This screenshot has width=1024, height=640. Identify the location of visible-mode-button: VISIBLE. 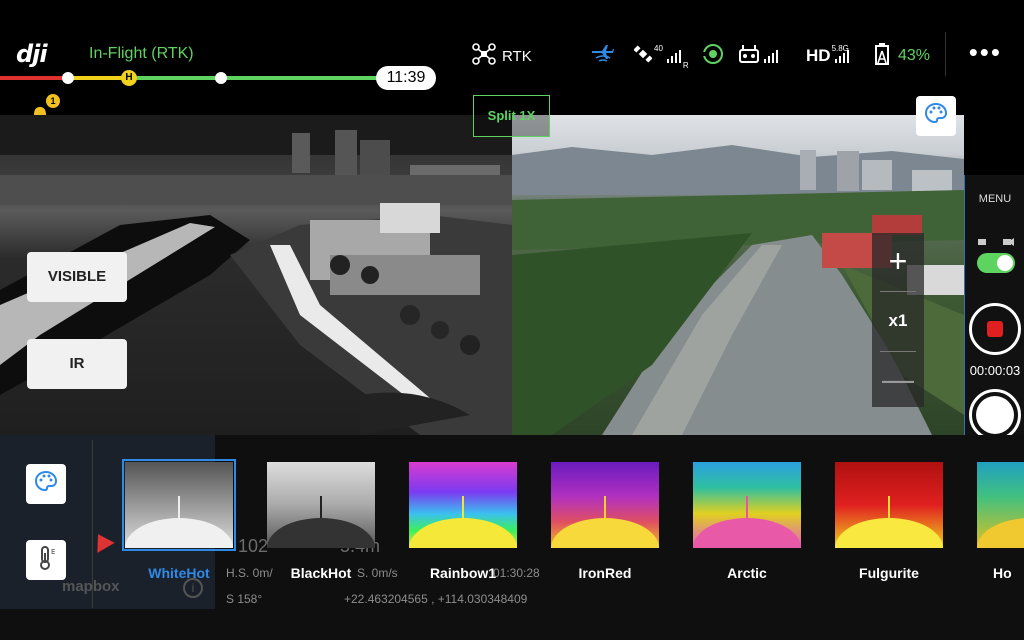
(77, 277).